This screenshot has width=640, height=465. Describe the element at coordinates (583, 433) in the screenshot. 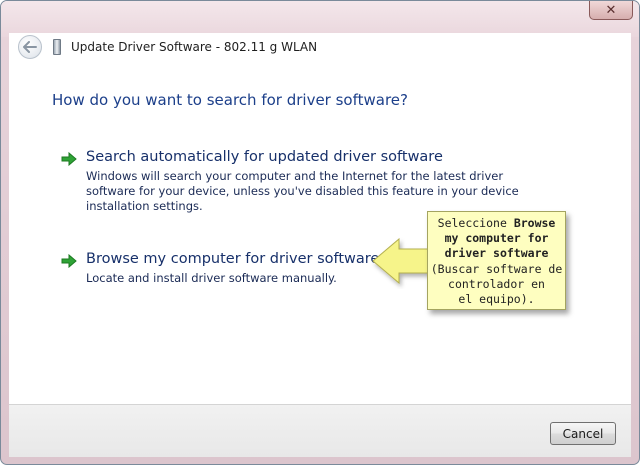

I see `cancel-button: Cancel` at that location.